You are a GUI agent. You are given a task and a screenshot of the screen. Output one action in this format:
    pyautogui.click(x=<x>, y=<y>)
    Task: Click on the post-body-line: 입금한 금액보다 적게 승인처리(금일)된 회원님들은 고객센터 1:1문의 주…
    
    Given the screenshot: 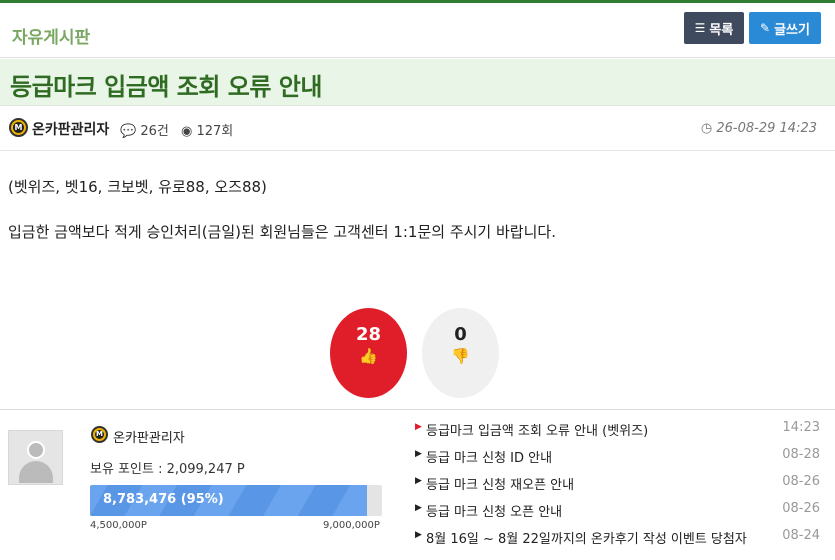 What is the action you would take?
    pyautogui.click(x=282, y=232)
    